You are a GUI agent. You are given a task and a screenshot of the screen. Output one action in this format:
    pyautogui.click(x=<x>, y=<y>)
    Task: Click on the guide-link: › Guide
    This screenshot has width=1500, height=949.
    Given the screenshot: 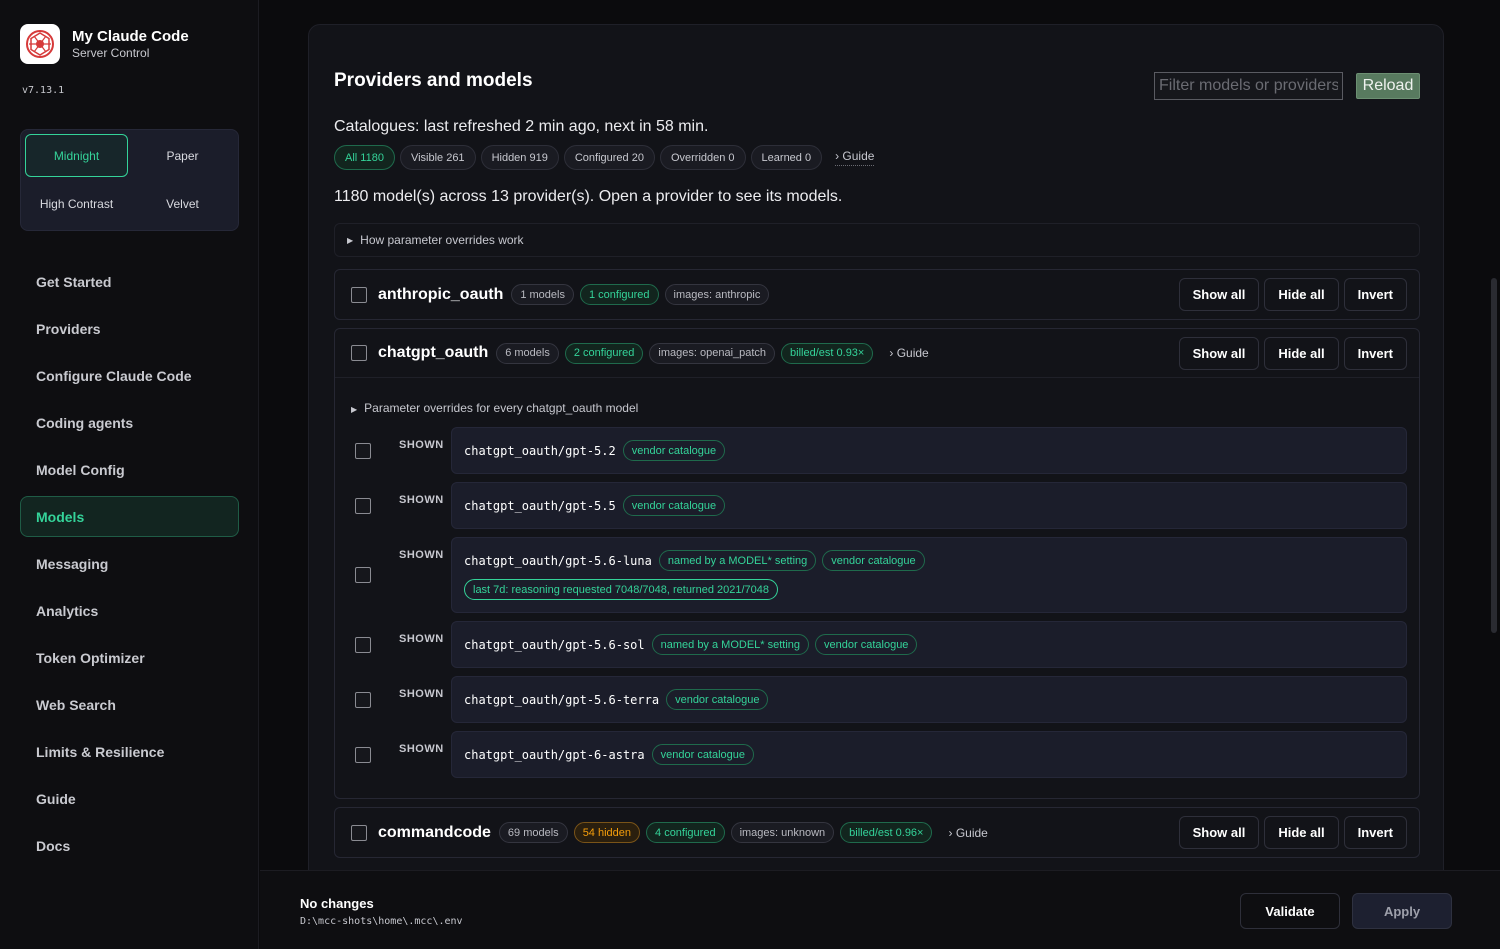 What is the action you would take?
    pyautogui.click(x=855, y=157)
    